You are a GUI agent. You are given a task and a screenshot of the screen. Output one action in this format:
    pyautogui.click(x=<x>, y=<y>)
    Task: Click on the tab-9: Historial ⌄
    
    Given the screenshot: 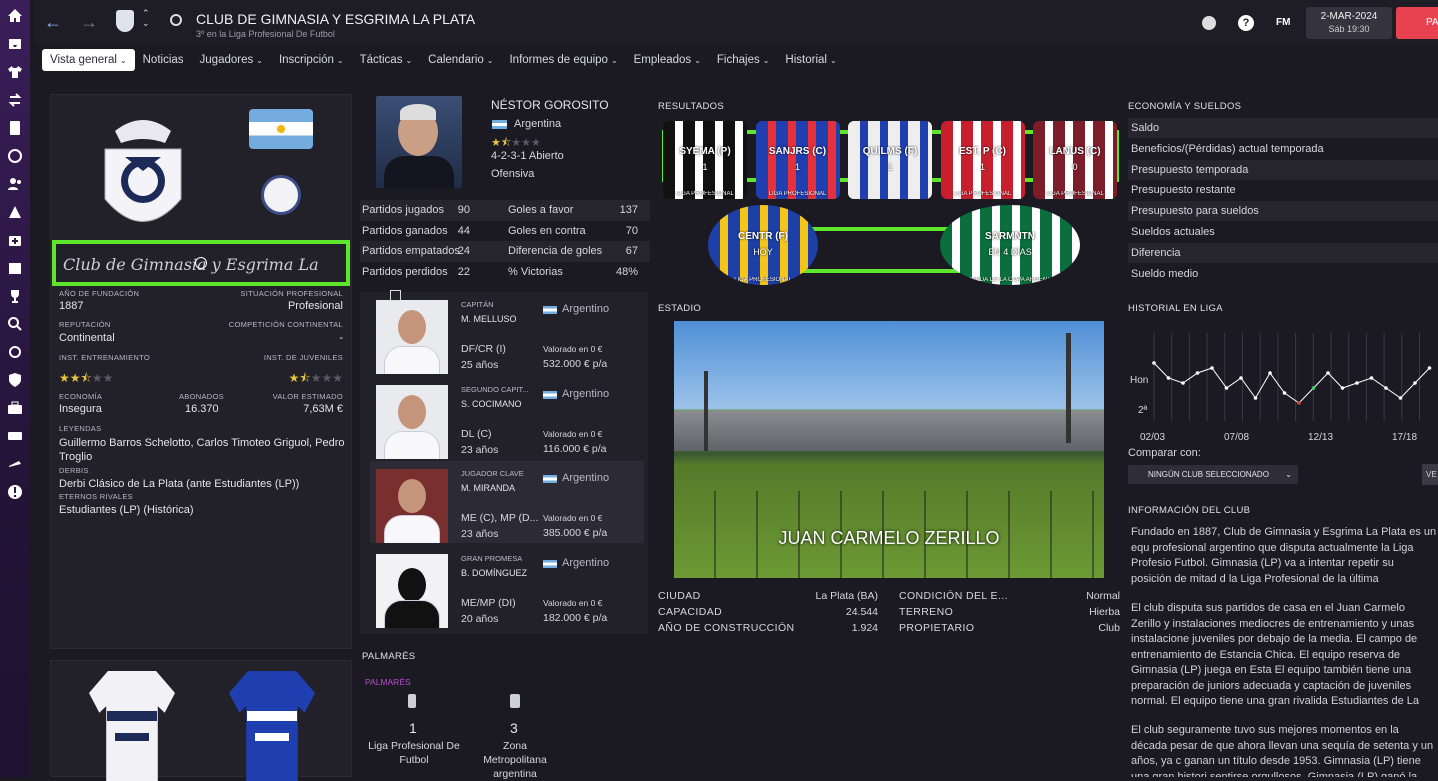 What is the action you would take?
    pyautogui.click(x=810, y=60)
    